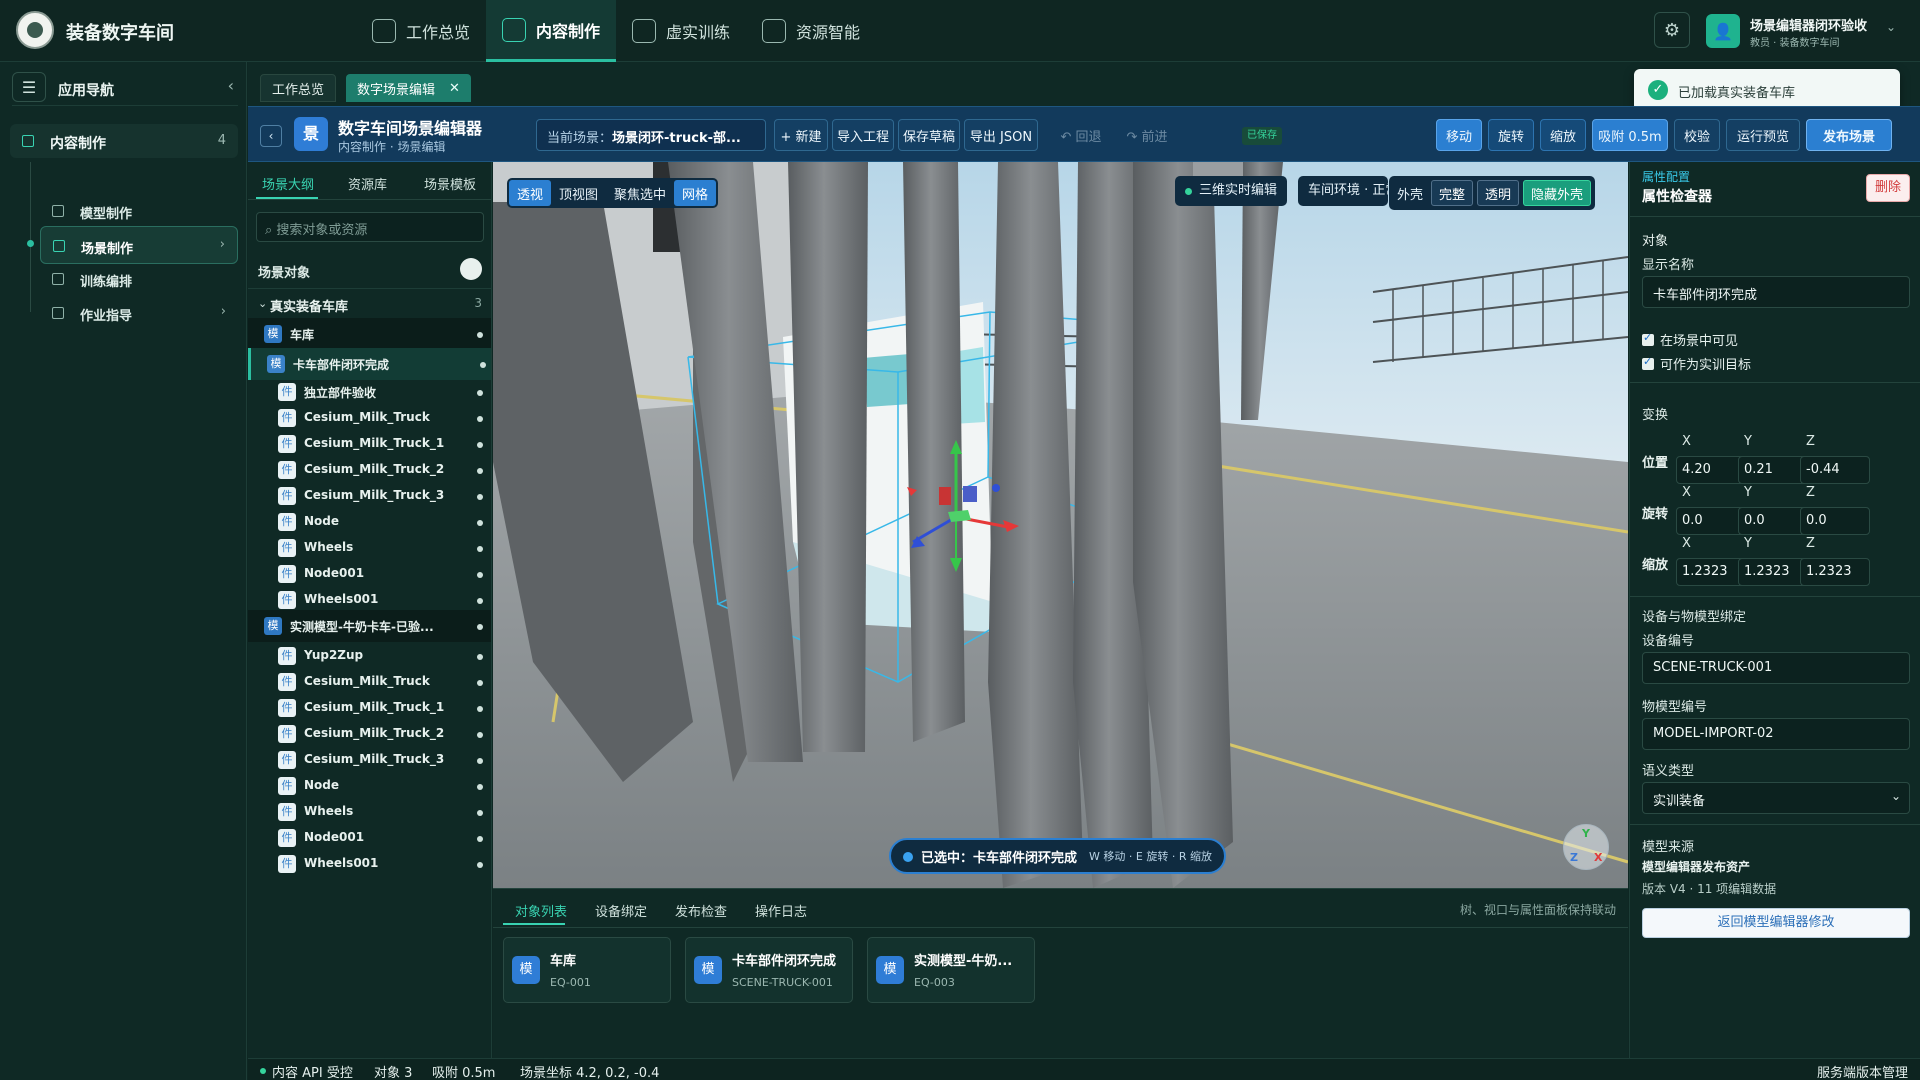 The image size is (1920, 1080). I want to click on check-icon: ✓, so click(1658, 90).